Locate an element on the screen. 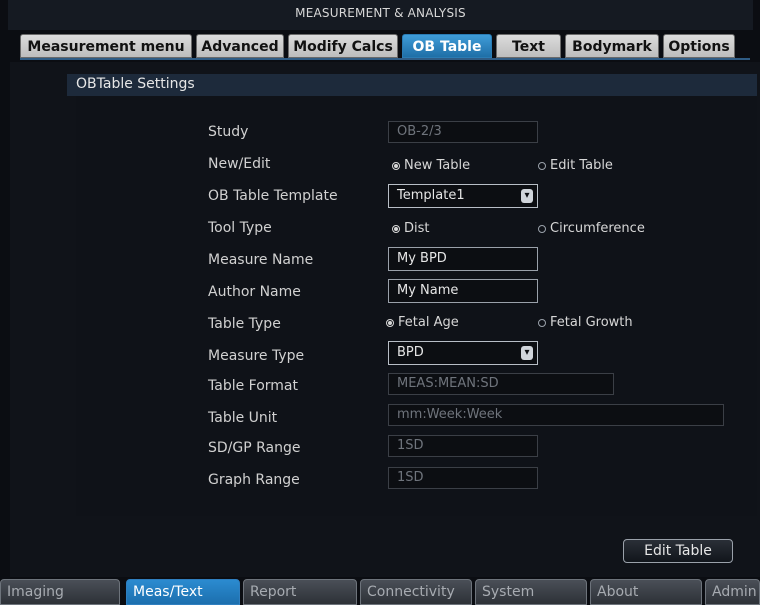  tab-ob-table: OB Table is located at coordinates (447, 46).